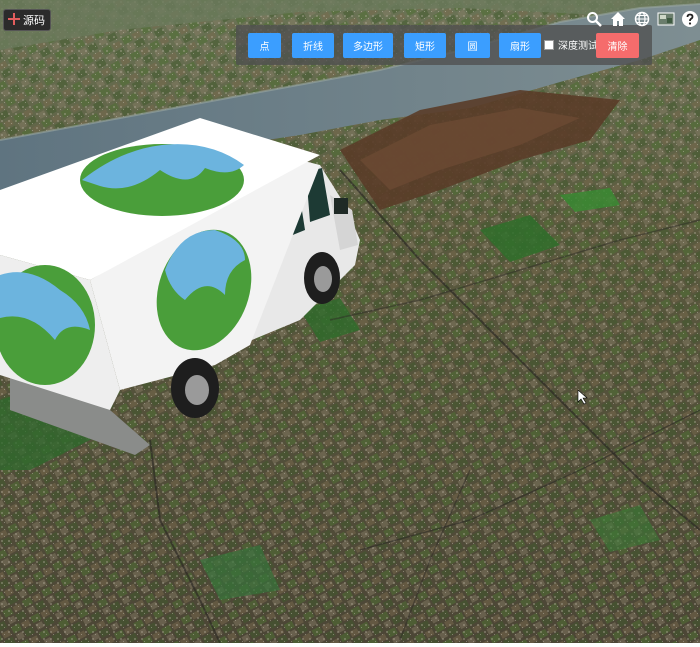 This screenshot has height=647, width=700. I want to click on code-icon, so click(14, 20).